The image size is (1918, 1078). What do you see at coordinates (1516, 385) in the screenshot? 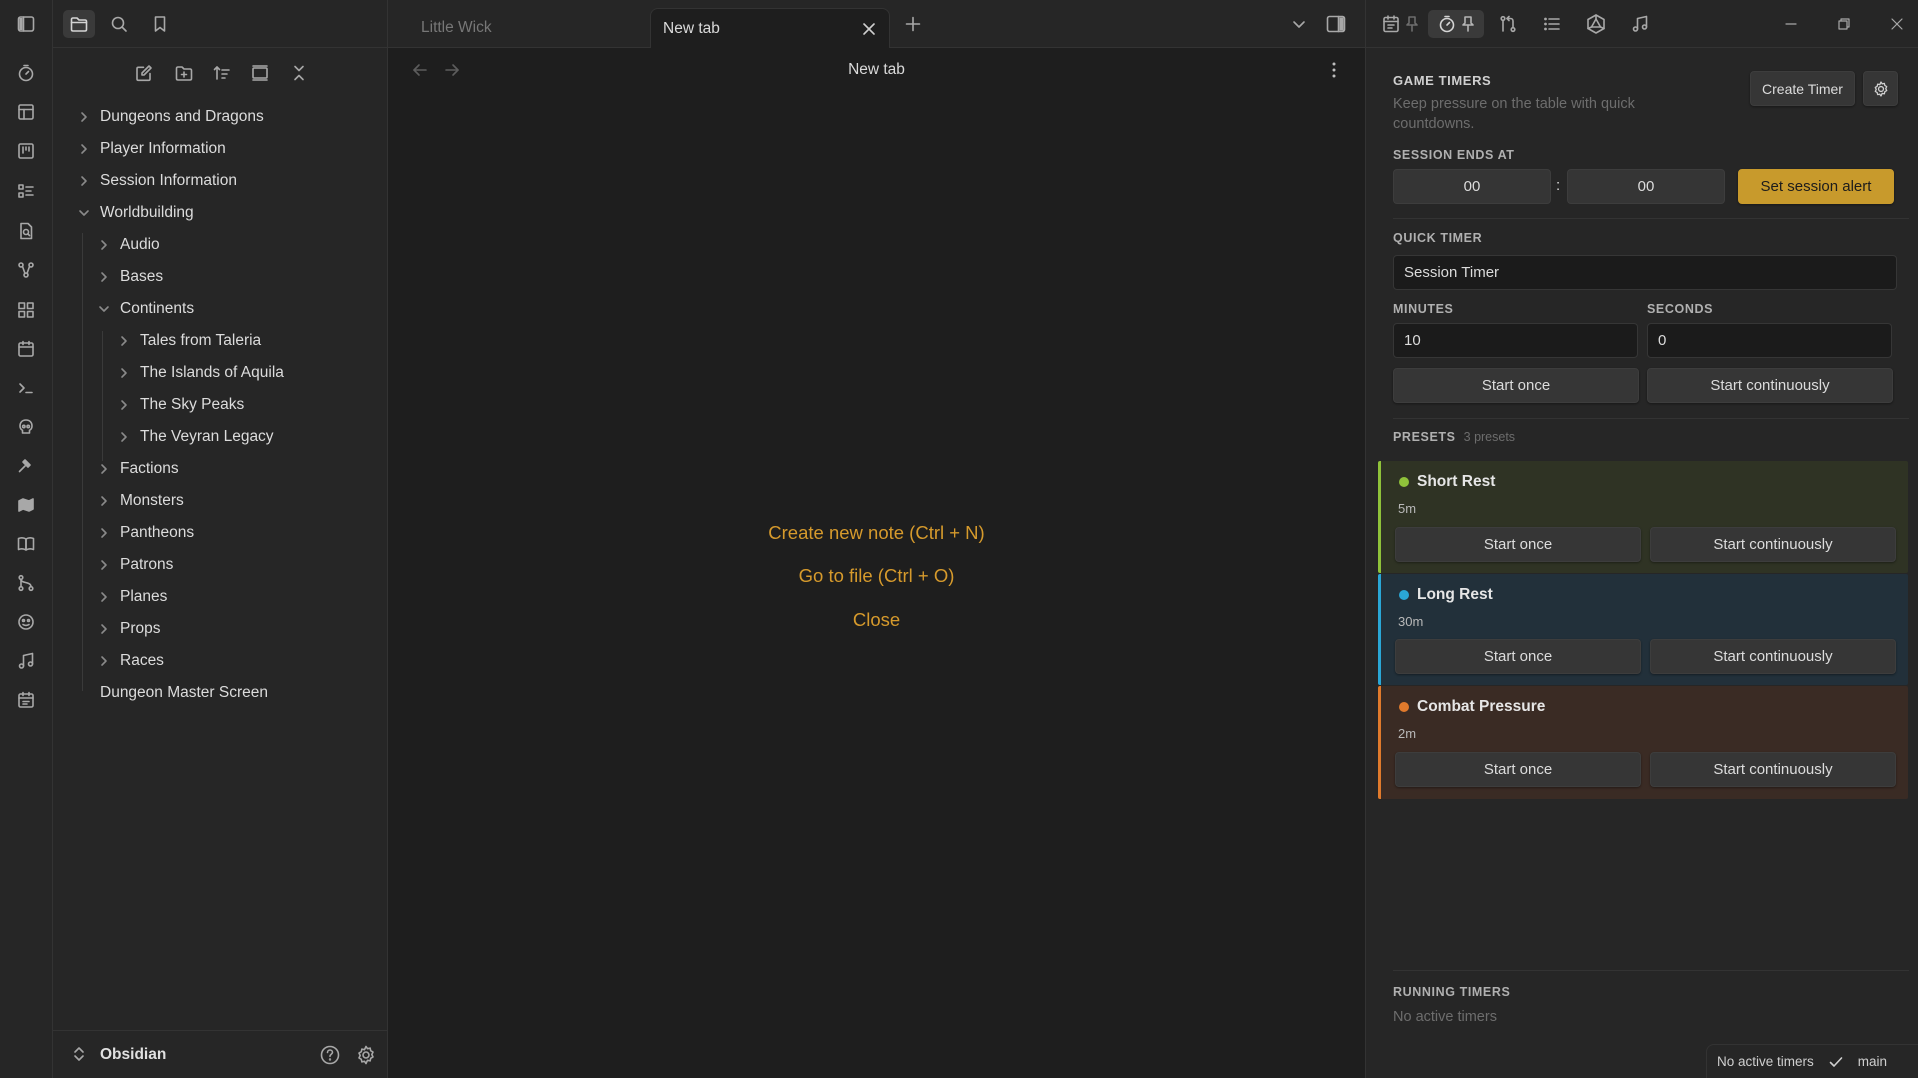
I see `quick-start-once-button: Start once` at bounding box center [1516, 385].